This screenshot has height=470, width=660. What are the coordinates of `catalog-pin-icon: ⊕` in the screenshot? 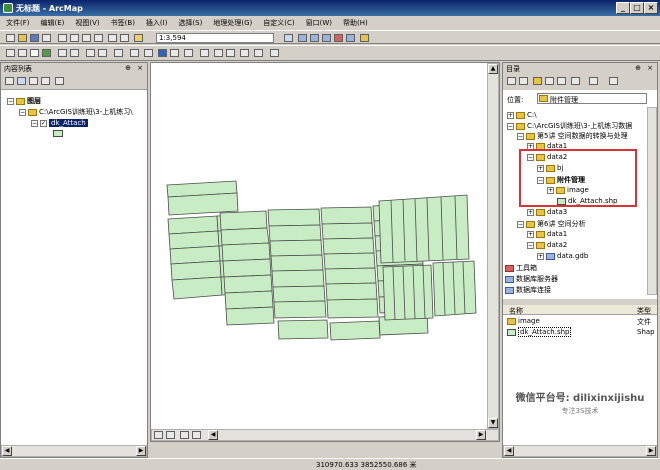 It's located at (638, 68).